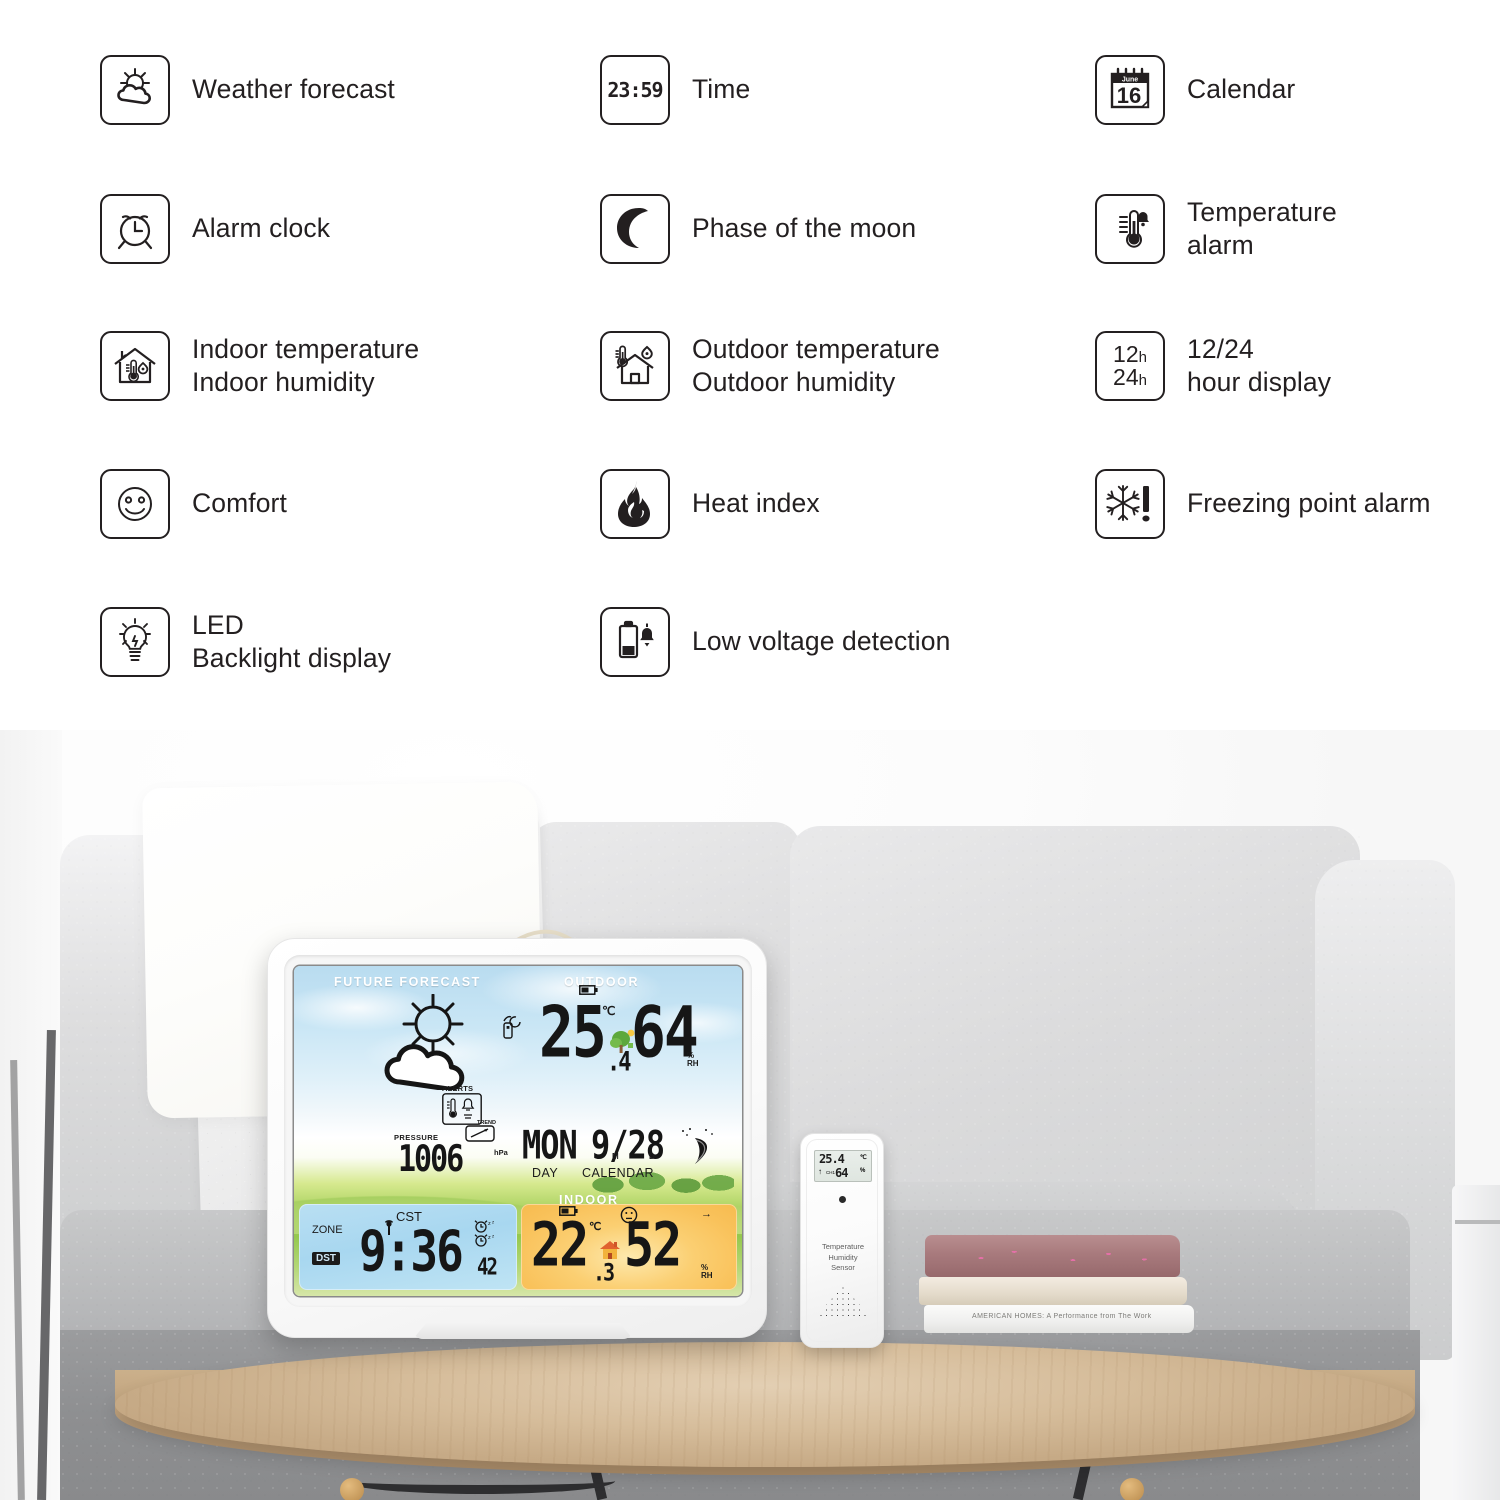 This screenshot has width=1500, height=1500. I want to click on book-top-pink, so click(1052, 1256).